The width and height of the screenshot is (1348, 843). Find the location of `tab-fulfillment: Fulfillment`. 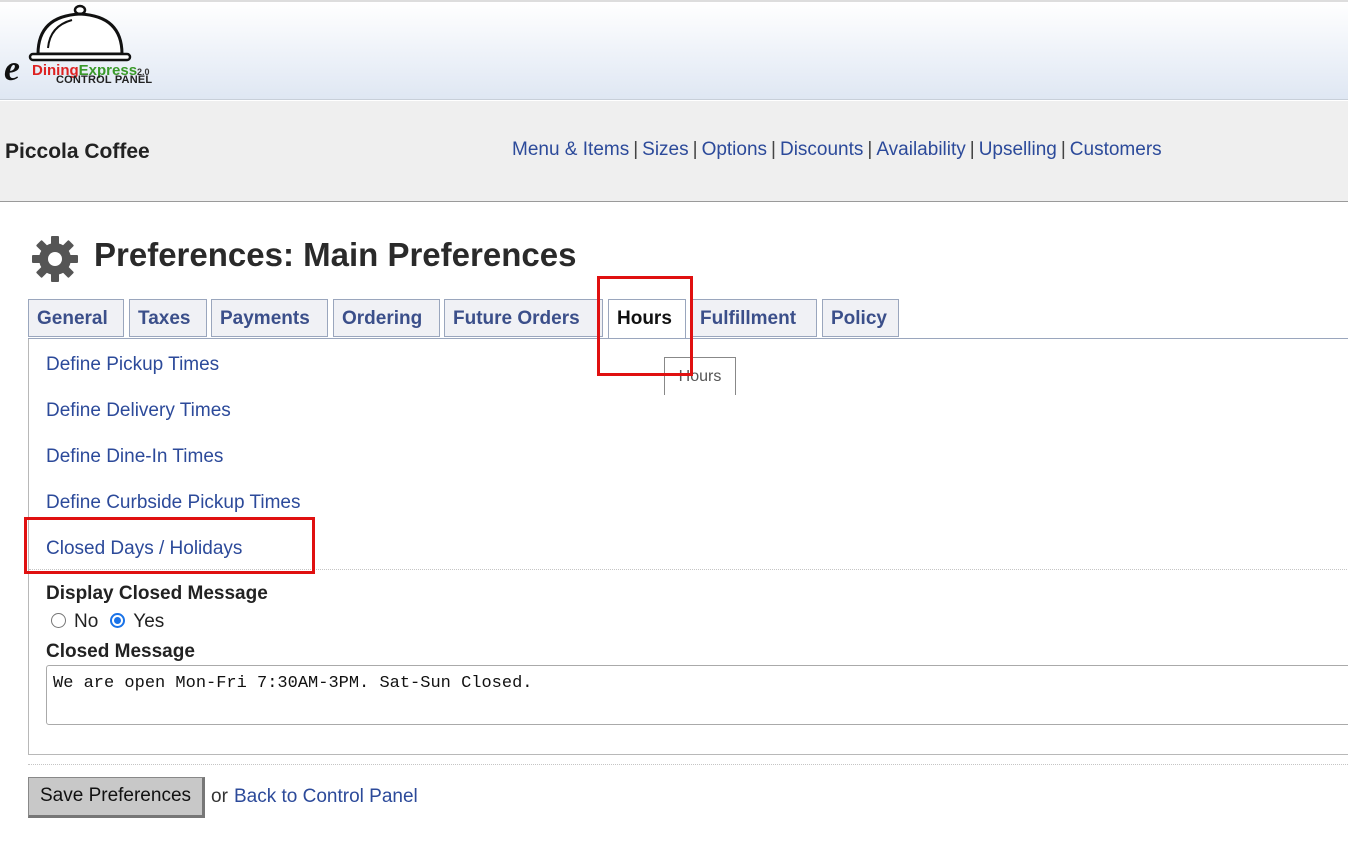

tab-fulfillment: Fulfillment is located at coordinates (754, 318).